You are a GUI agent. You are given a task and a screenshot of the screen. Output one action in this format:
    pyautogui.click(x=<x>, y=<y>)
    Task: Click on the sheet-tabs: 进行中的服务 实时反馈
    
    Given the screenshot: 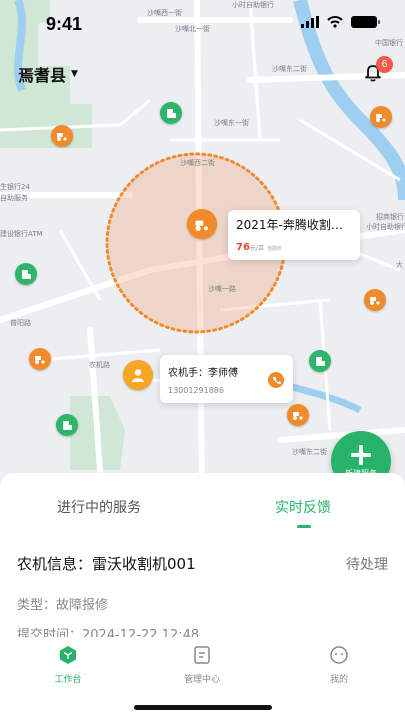 What is the action you would take?
    pyautogui.click(x=202, y=512)
    